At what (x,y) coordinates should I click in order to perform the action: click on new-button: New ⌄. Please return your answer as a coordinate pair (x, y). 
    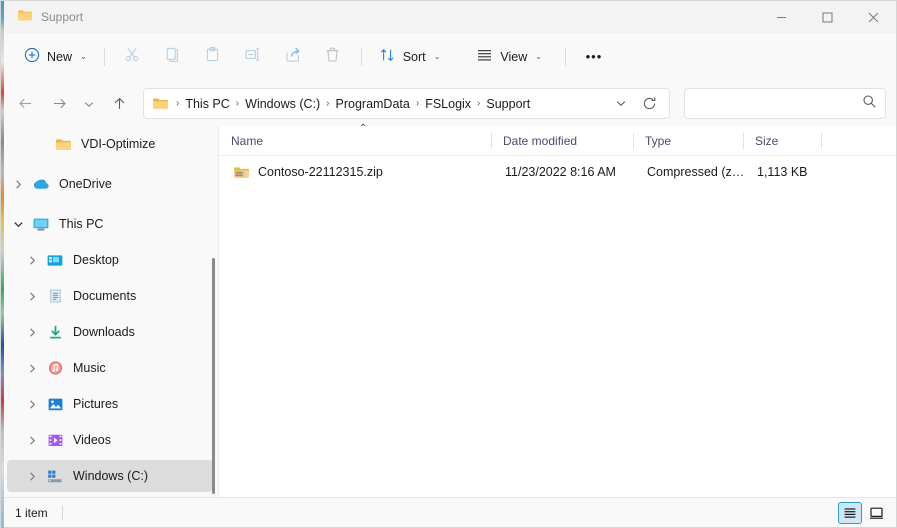
    Looking at the image, I should click on (55, 57).